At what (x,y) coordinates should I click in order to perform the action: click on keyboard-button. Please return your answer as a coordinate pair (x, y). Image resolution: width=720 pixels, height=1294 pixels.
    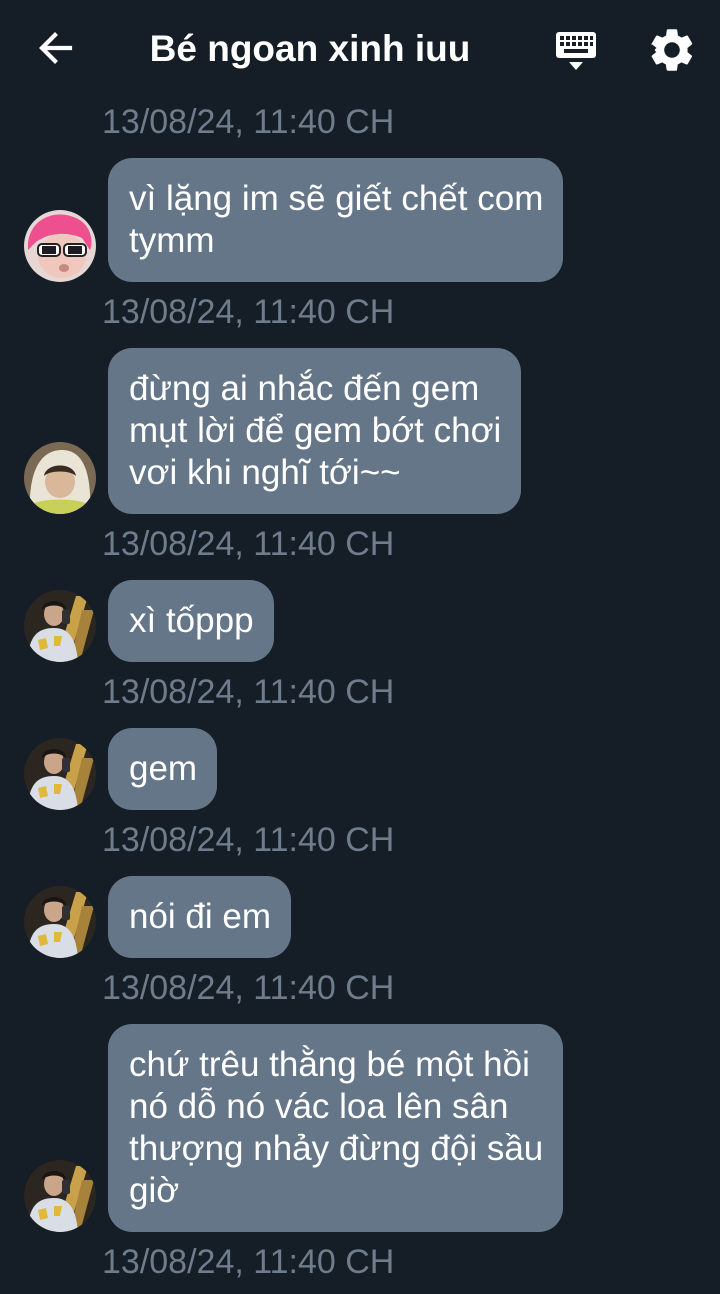
    Looking at the image, I should click on (576, 50).